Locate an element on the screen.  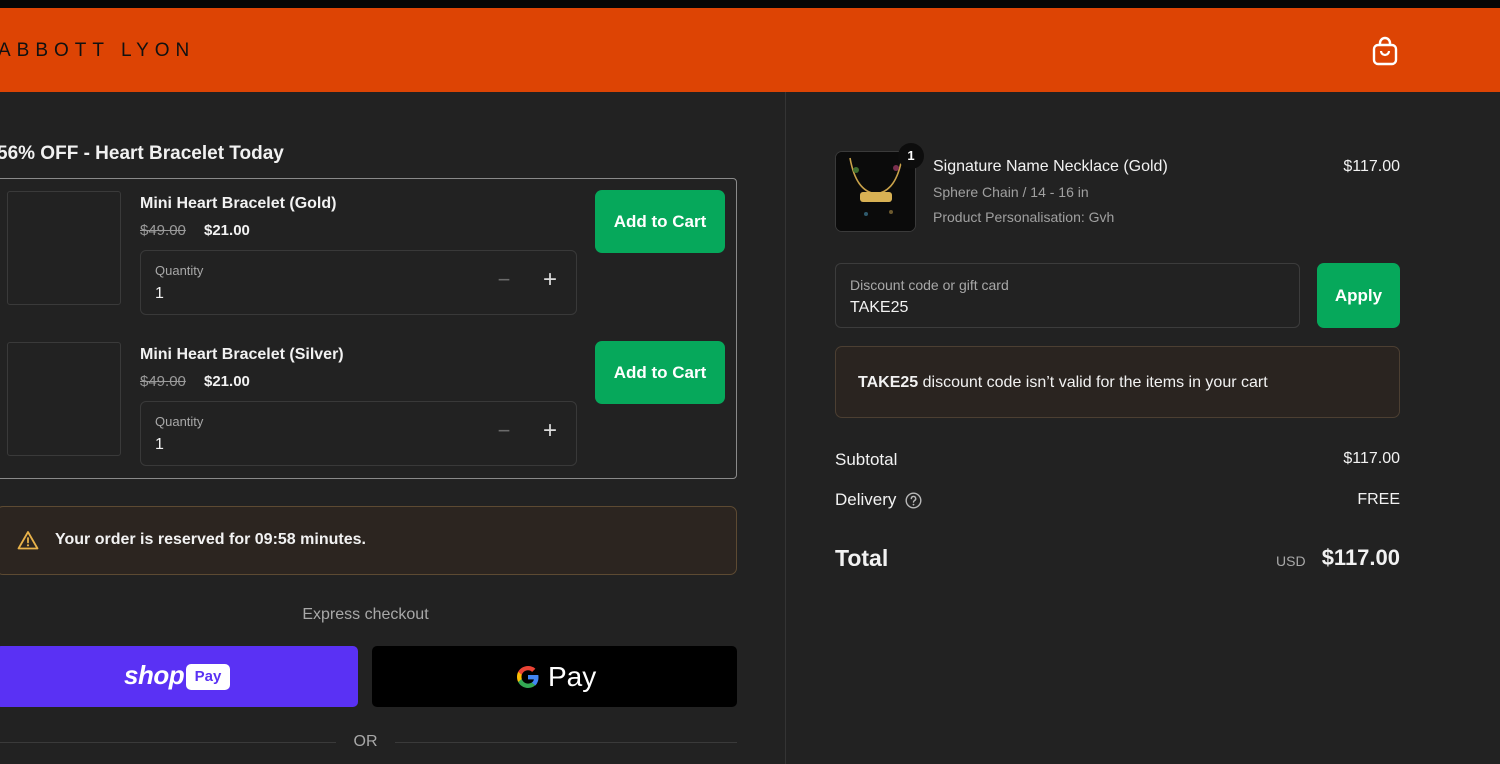
shop-pay-button: shop Pay is located at coordinates (179, 676).